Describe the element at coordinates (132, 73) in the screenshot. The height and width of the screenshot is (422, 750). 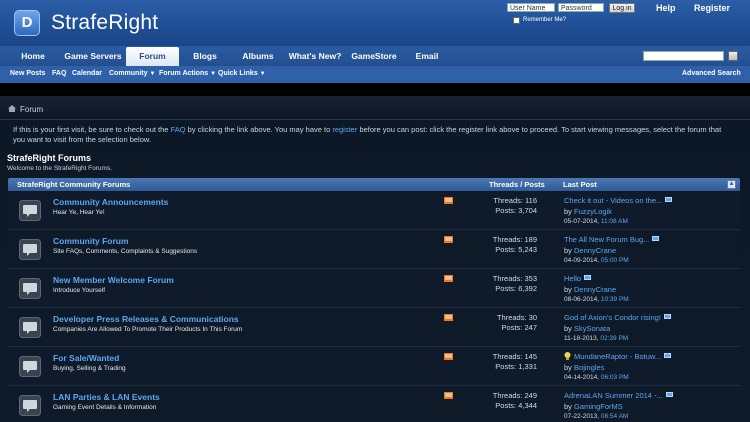
I see `subnav-community: Community ▼` at that location.